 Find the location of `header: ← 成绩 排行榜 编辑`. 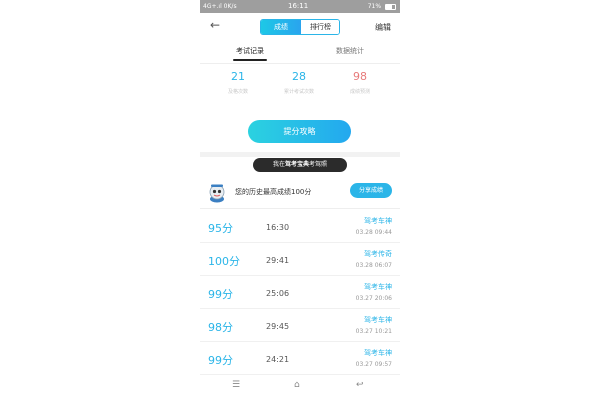

header: ← 成绩 排行榜 编辑 is located at coordinates (300, 27).